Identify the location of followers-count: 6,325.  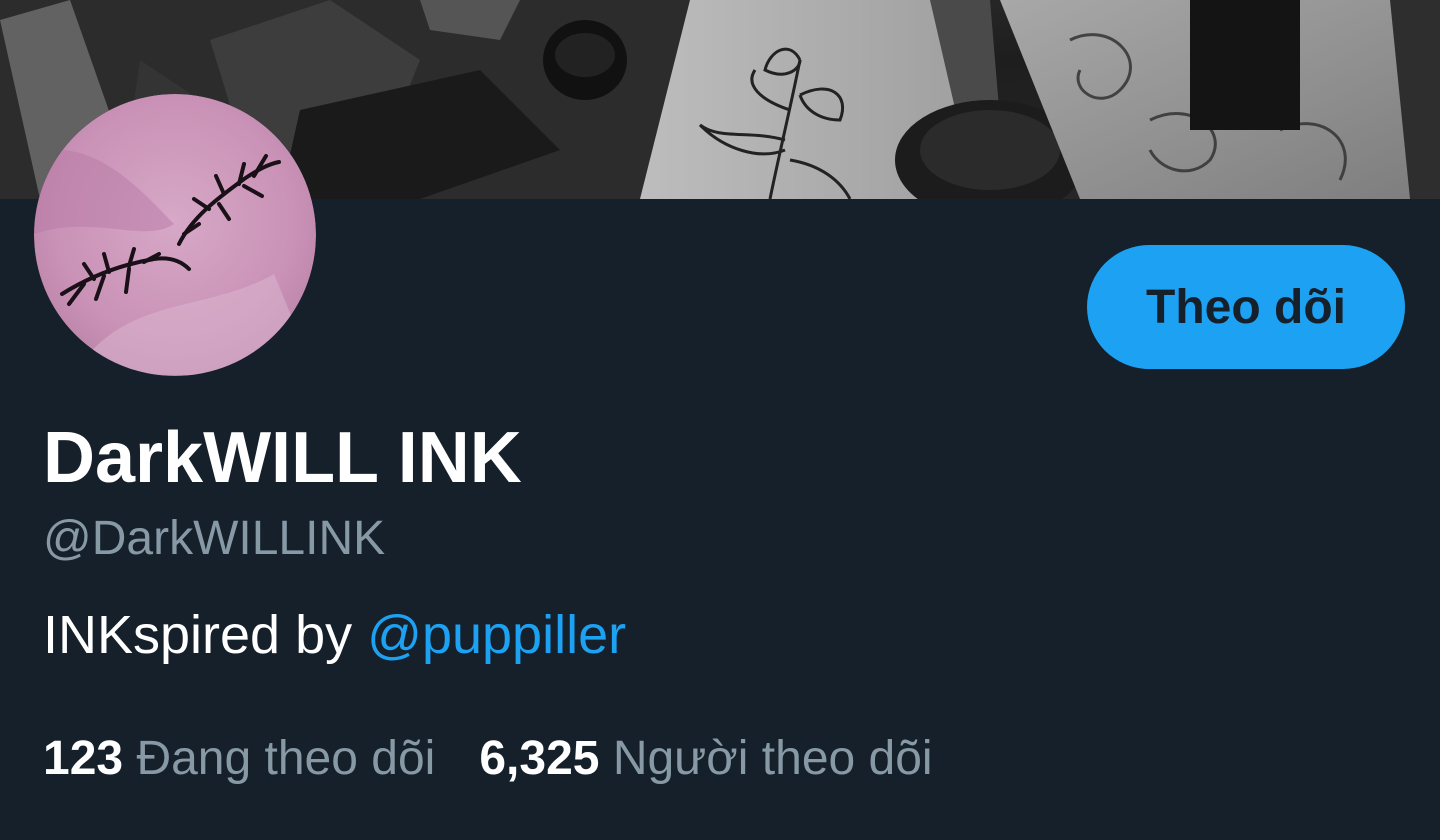
(539, 758).